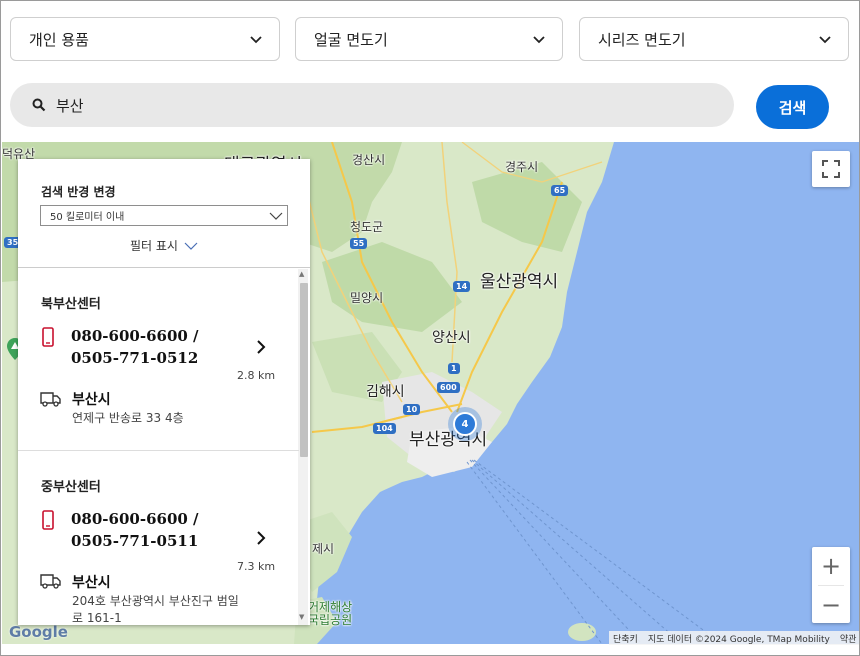 The image size is (860, 656). Describe the element at coordinates (356, 105) in the screenshot. I see `search-input` at that location.